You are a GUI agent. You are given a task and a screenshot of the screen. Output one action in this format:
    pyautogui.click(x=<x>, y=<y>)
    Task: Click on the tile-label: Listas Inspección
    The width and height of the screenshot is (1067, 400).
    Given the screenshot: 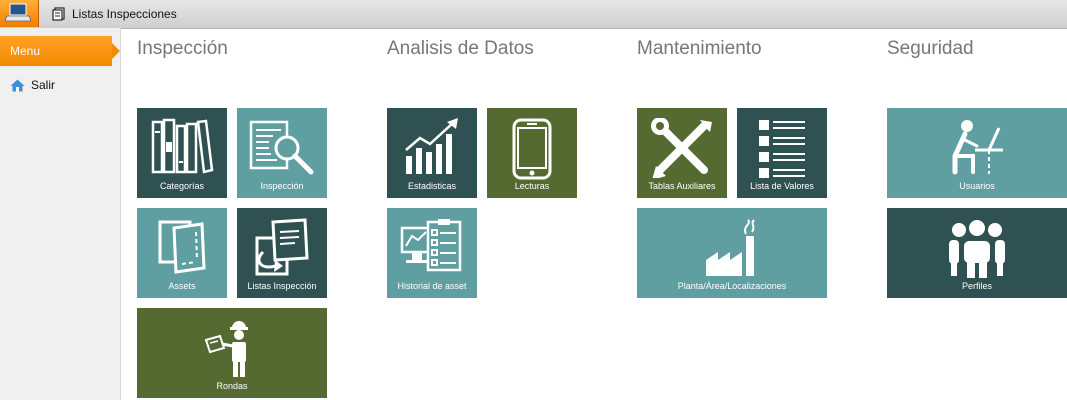 What is the action you would take?
    pyautogui.click(x=282, y=286)
    